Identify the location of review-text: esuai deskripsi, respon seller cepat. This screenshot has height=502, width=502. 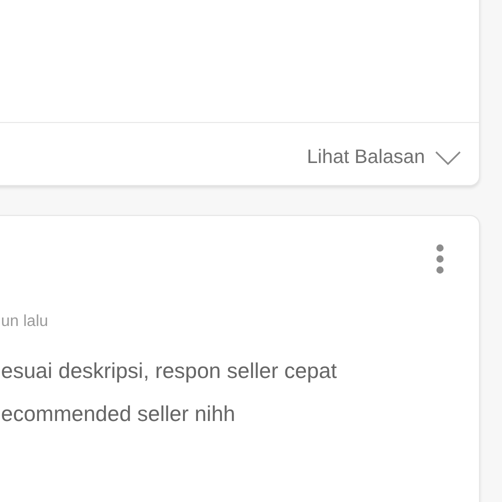
(169, 371).